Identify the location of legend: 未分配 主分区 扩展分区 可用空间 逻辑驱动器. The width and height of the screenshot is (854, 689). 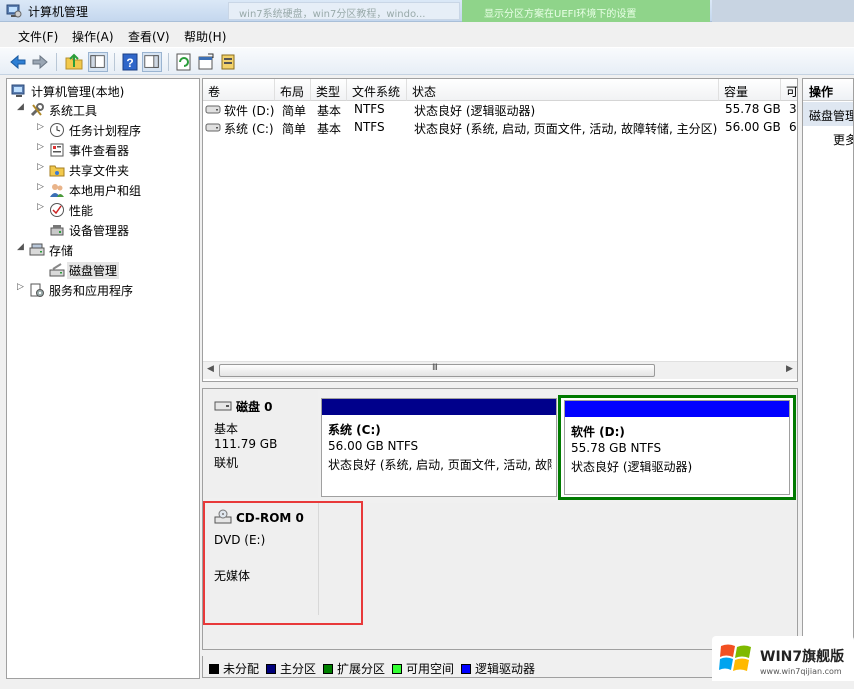
(500, 667).